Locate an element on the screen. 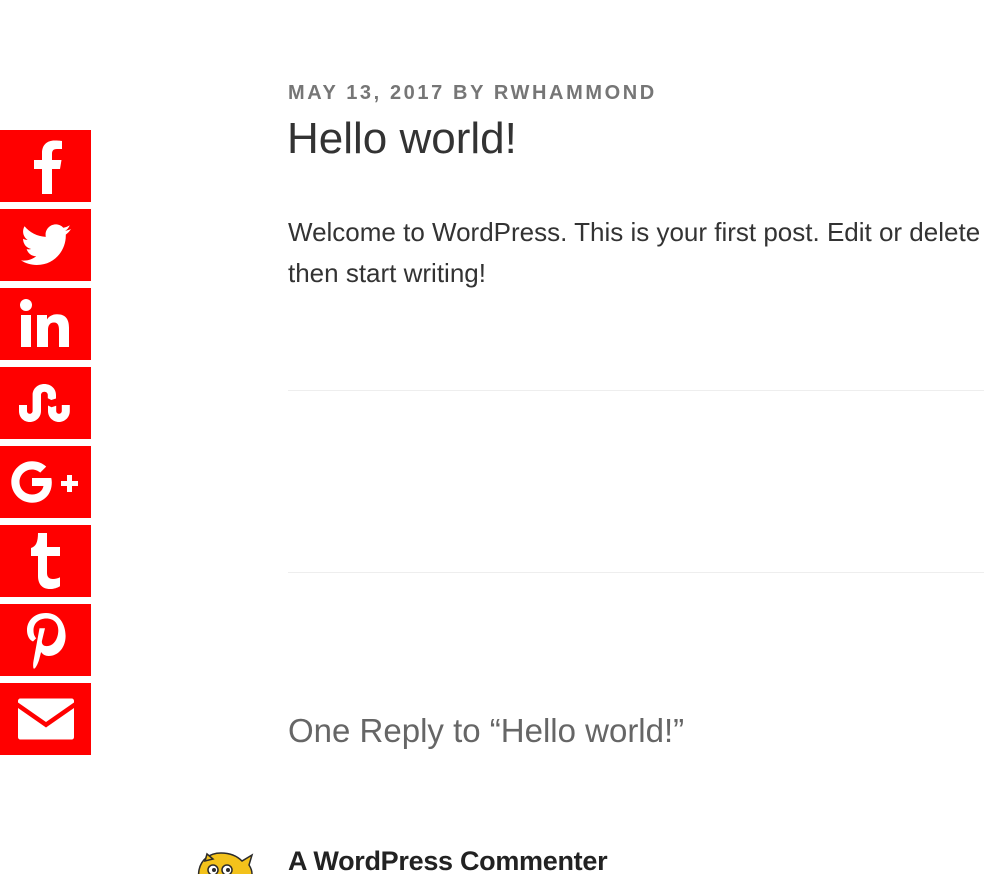 The height and width of the screenshot is (874, 984). wapuu-avatar-icon is located at coordinates (225, 863).